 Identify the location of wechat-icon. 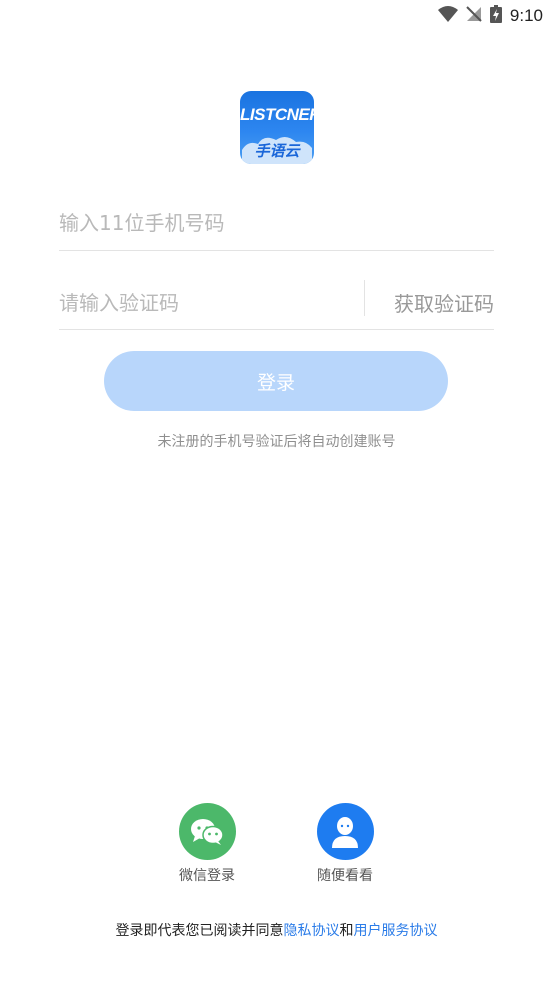
(207, 831).